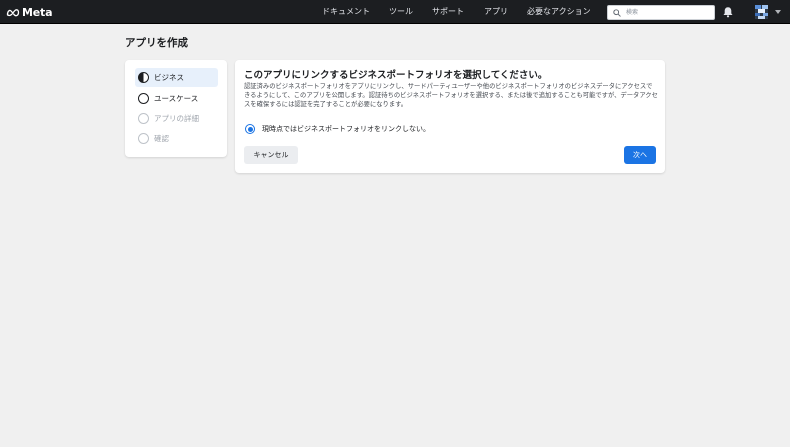 The height and width of the screenshot is (447, 790). I want to click on logo-text: Meta, so click(37, 12).